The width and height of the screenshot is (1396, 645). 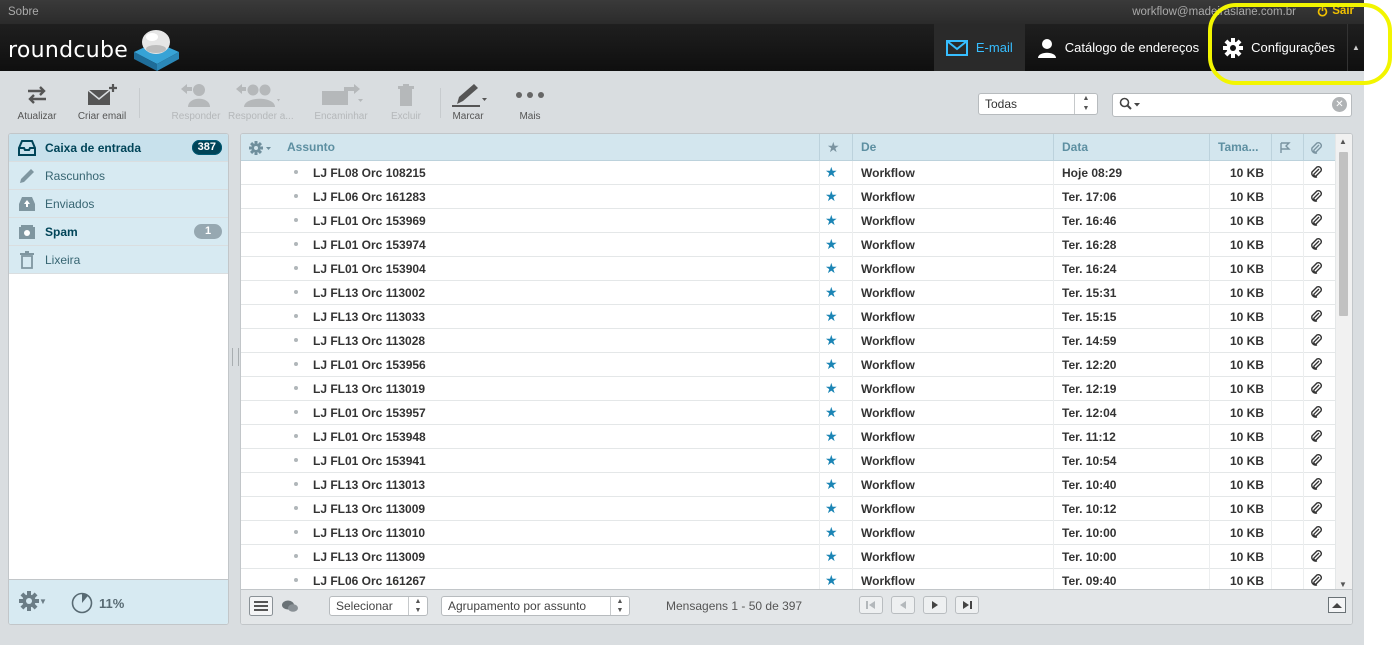 I want to click on message-subject: LJ FL01 Orc 153956, so click(x=369, y=365).